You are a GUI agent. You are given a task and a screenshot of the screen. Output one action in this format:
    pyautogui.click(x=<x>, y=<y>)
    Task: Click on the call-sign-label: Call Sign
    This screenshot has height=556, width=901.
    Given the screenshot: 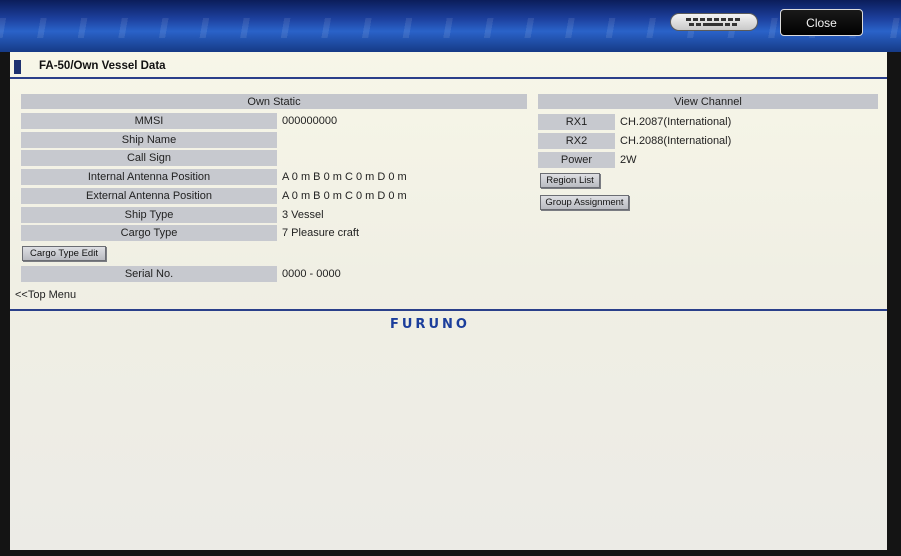 What is the action you would take?
    pyautogui.click(x=149, y=158)
    